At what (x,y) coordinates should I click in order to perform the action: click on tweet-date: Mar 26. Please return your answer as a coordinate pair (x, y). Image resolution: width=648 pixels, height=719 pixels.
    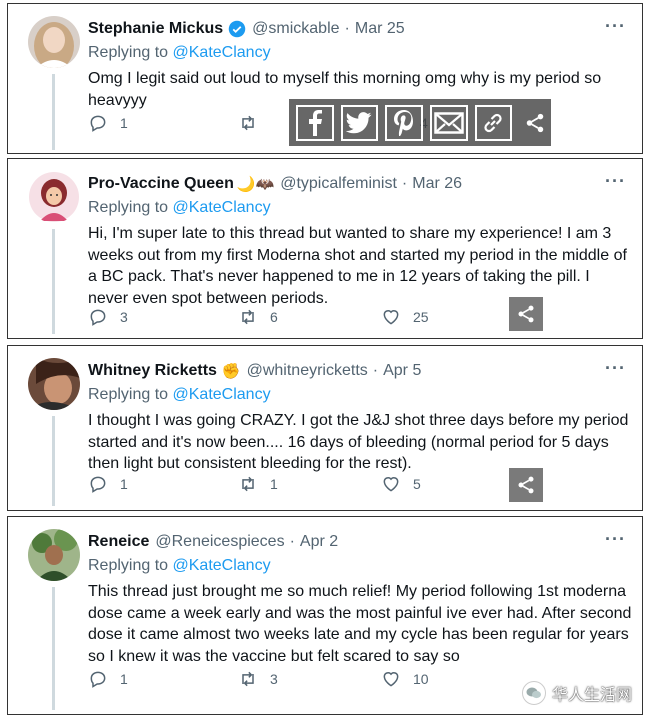
    Looking at the image, I should click on (437, 184).